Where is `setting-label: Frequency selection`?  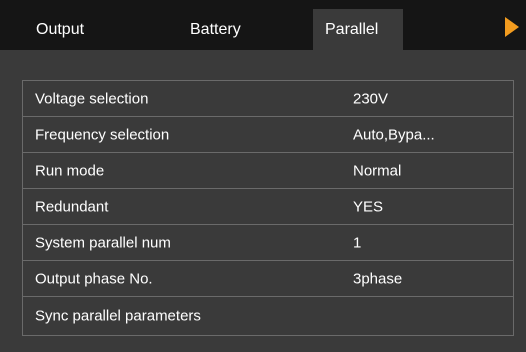
setting-label: Frequency selection is located at coordinates (102, 134).